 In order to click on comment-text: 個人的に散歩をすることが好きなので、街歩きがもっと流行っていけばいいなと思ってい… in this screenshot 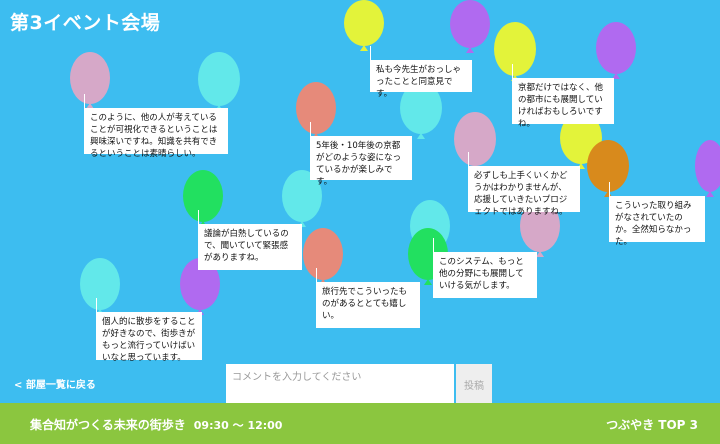, I will do `click(149, 340)`.